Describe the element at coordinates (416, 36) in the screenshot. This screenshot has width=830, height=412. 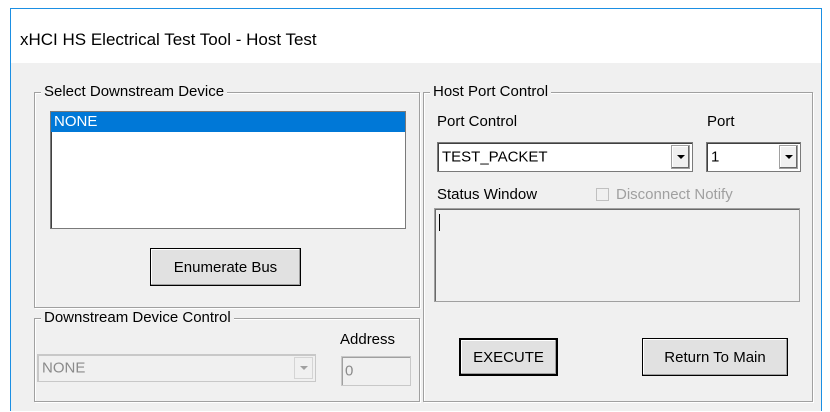
I see `title-bar: xHCI HS Electrical Test Tool - Host Test` at that location.